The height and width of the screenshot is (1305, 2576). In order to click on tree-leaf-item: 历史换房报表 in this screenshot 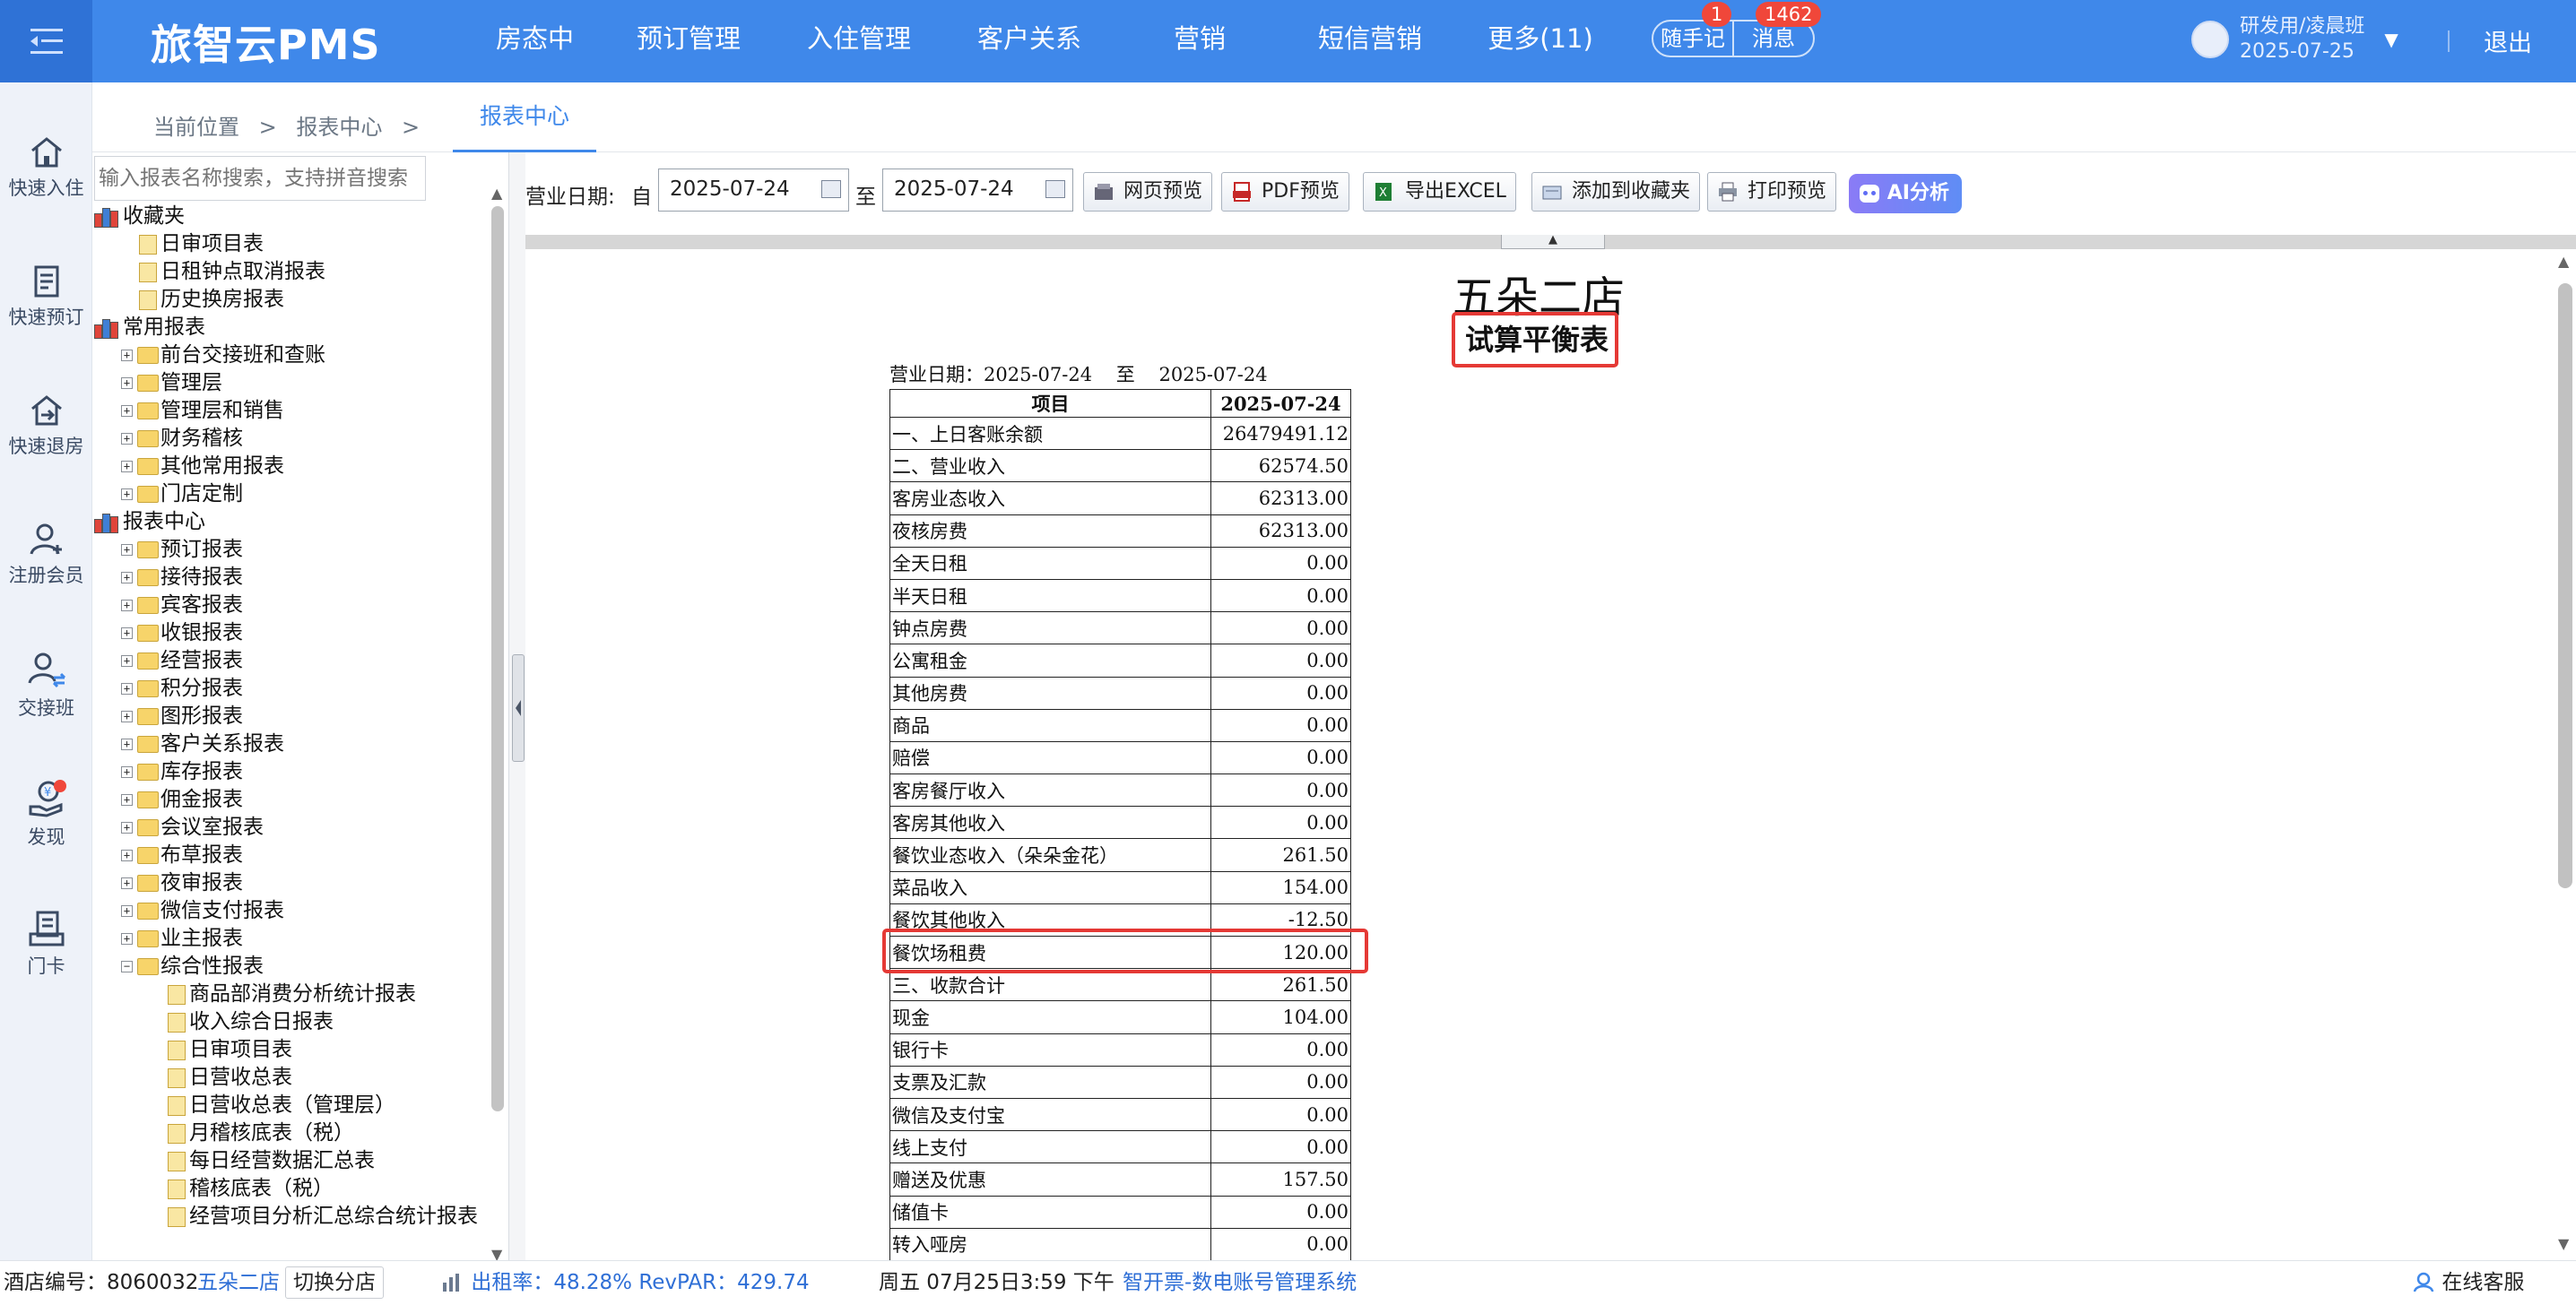, I will do `click(289, 300)`.